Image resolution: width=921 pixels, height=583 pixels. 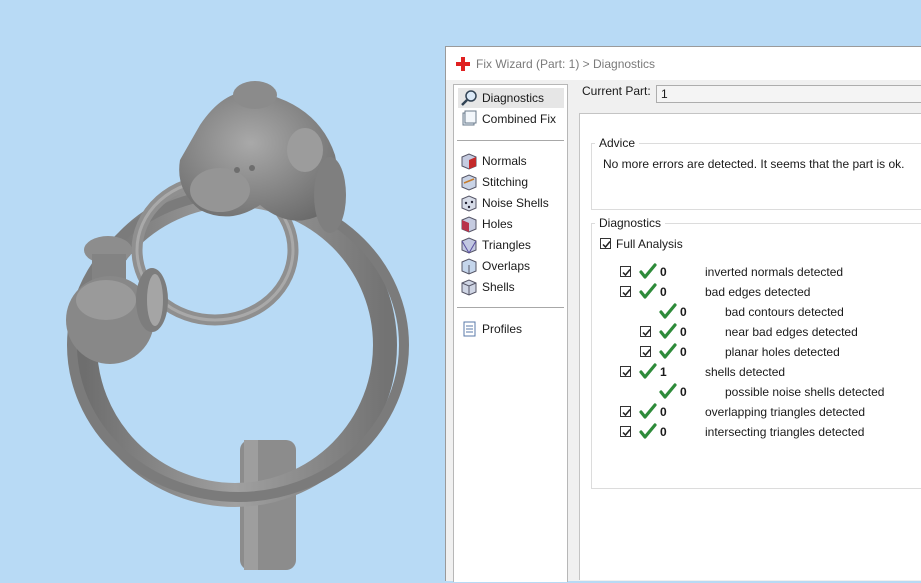 I want to click on diagnostics-title: Diagnostics, so click(x=630, y=223).